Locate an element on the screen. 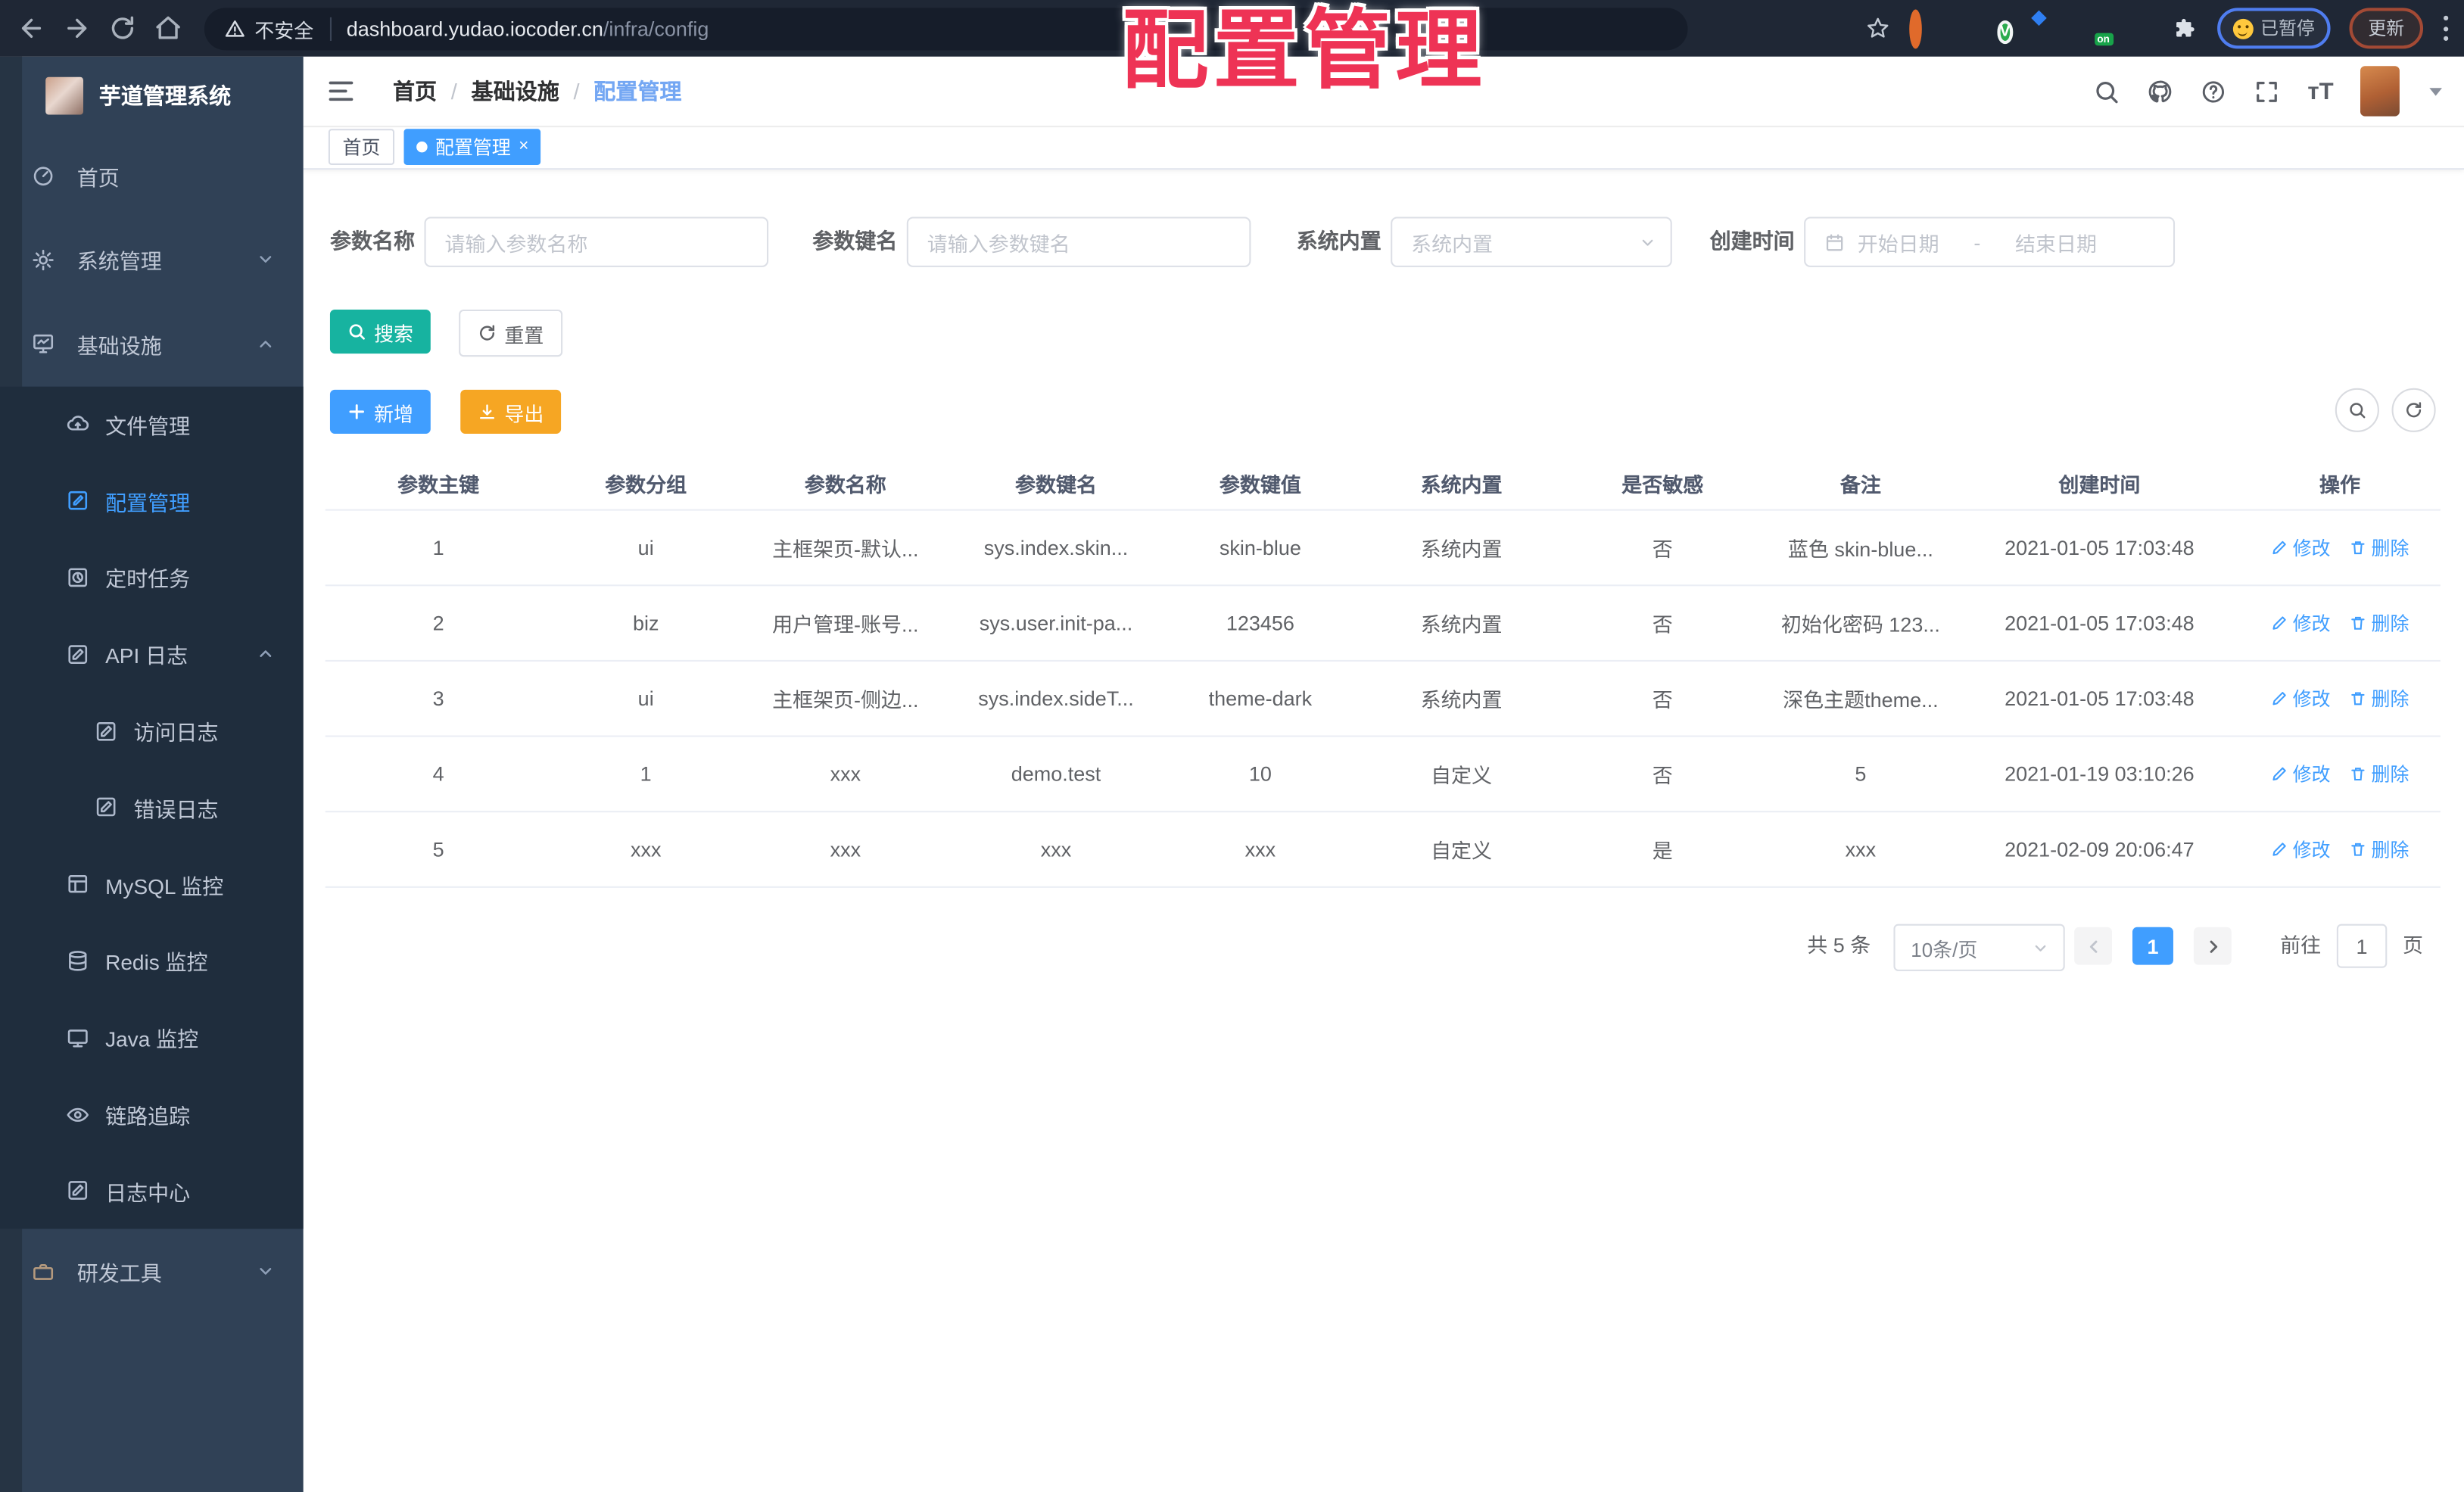  sidebar-item-java: Java 监控 is located at coordinates (152, 1037).